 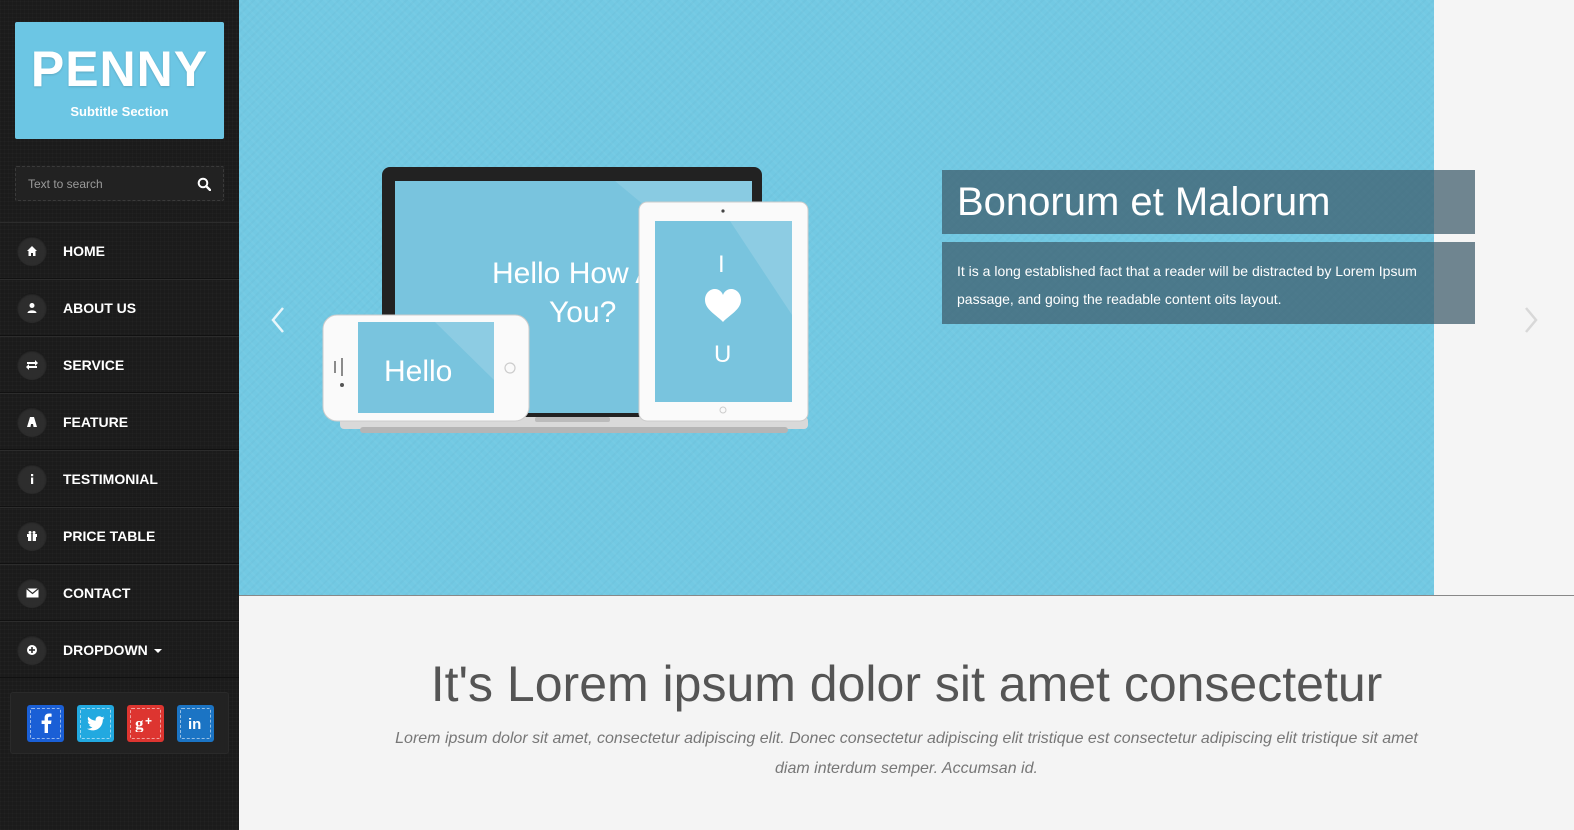 I want to click on nav-label: SERVICE, so click(x=94, y=364).